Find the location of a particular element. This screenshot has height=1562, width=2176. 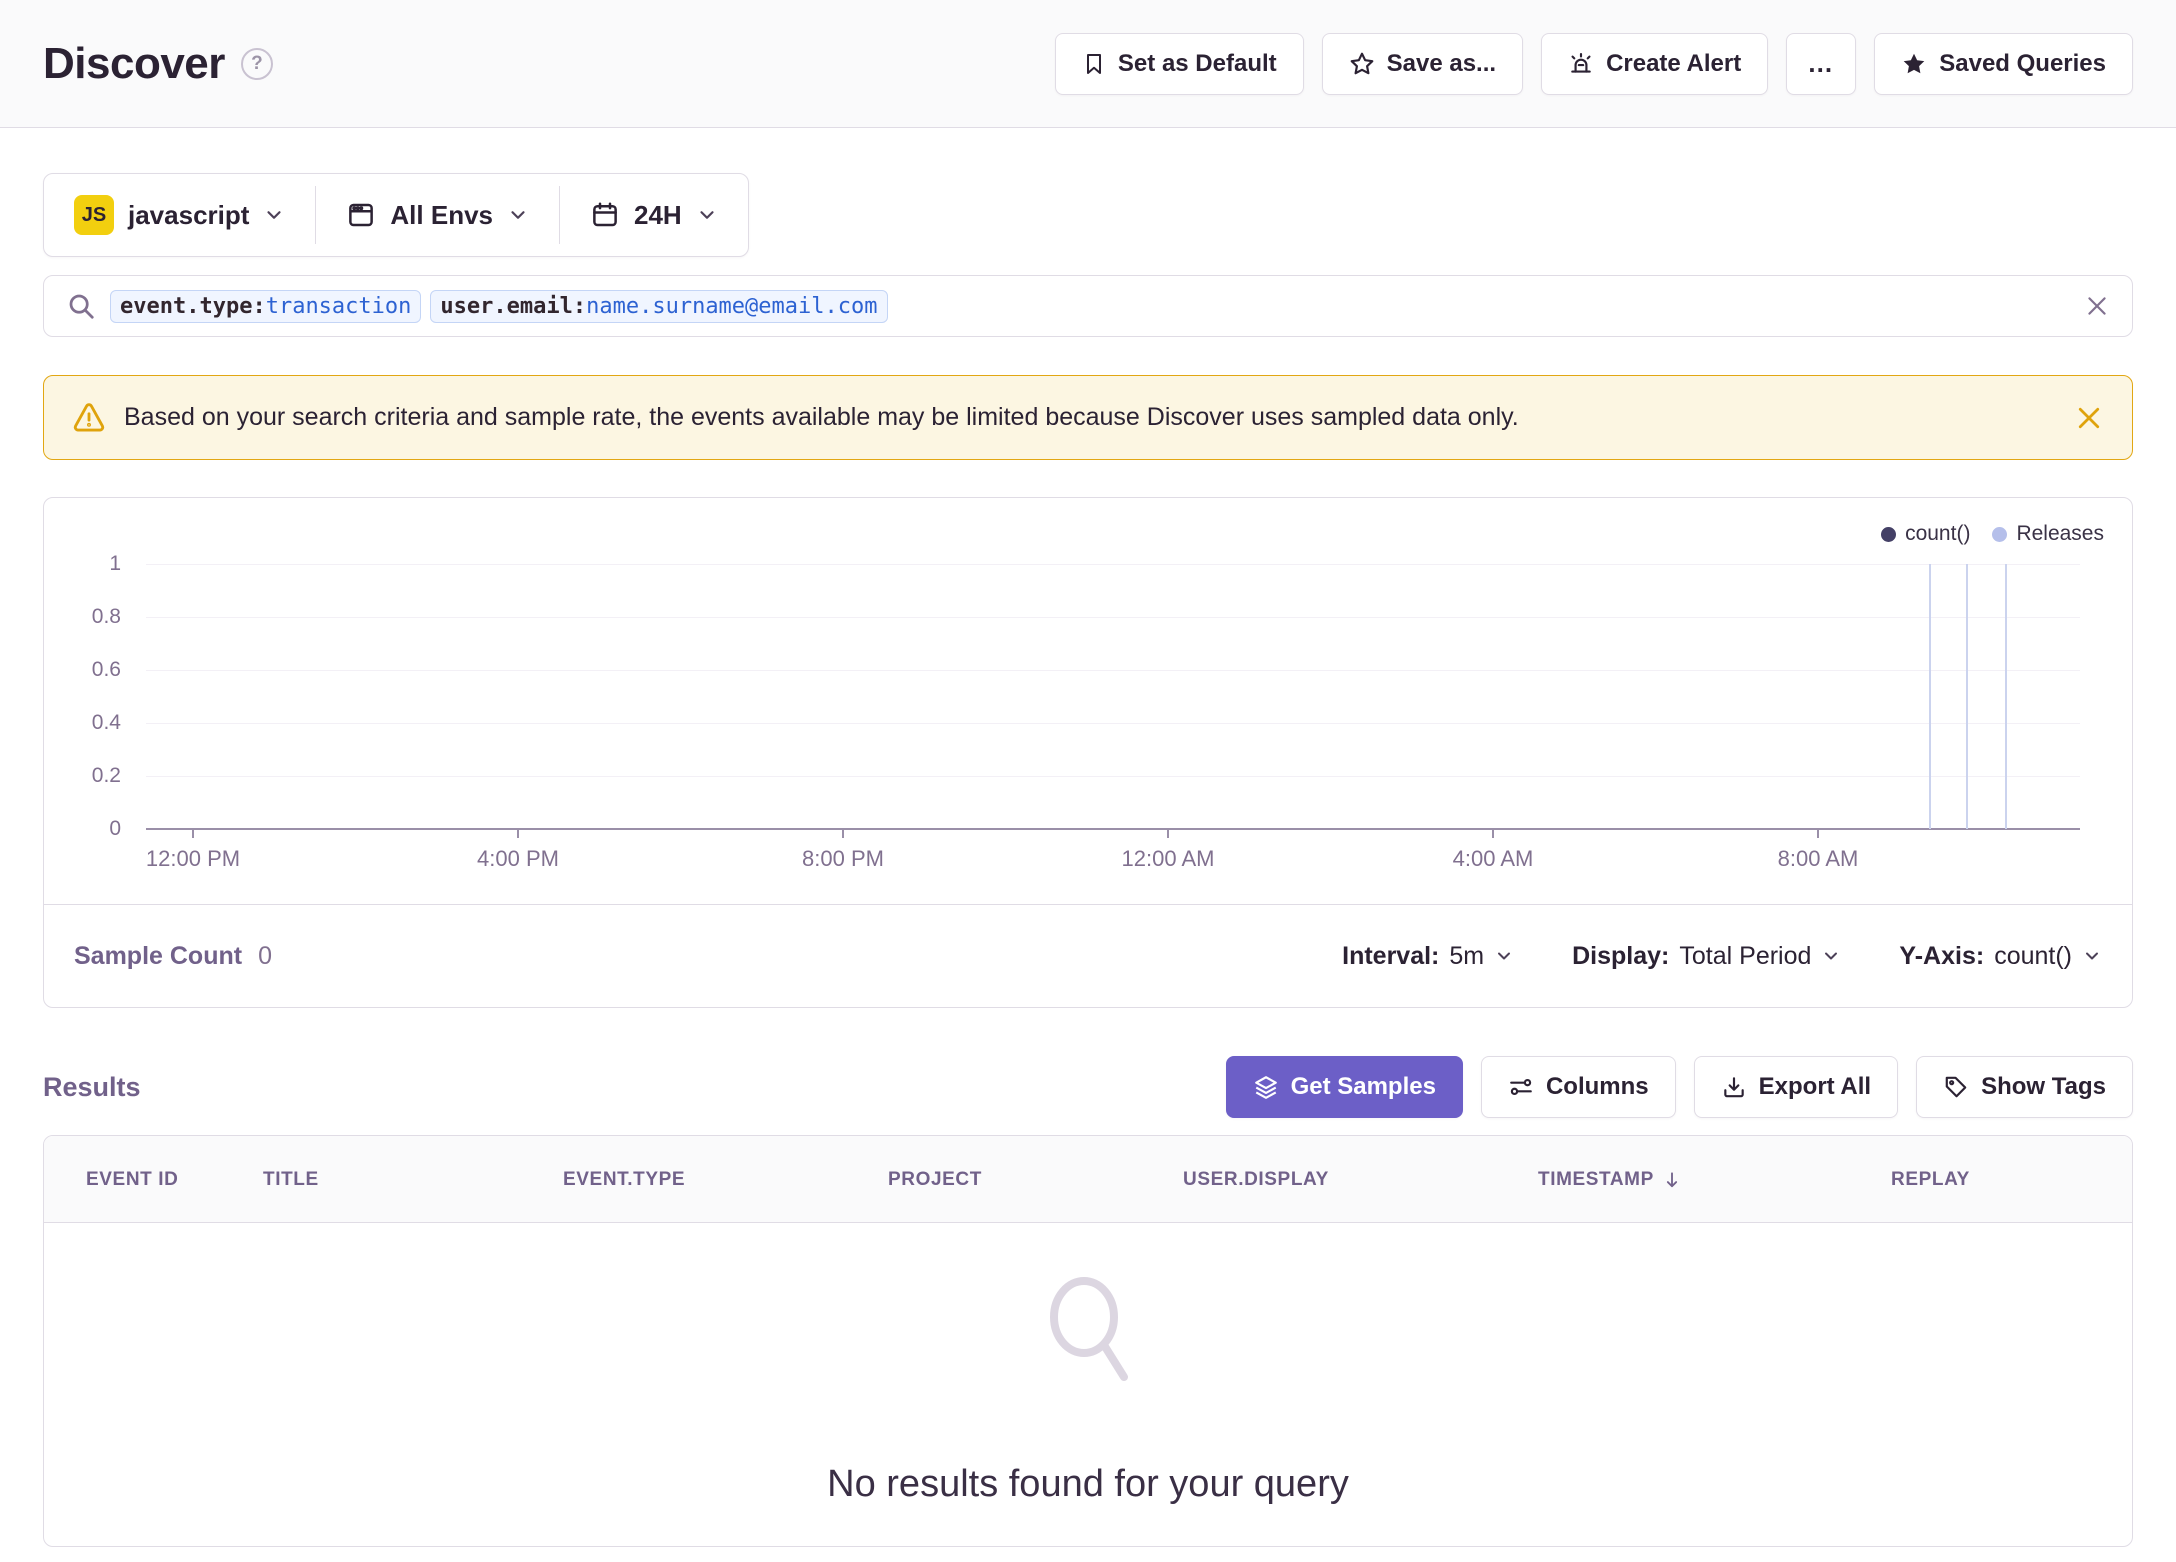

control-value: Total Period is located at coordinates (1745, 955).